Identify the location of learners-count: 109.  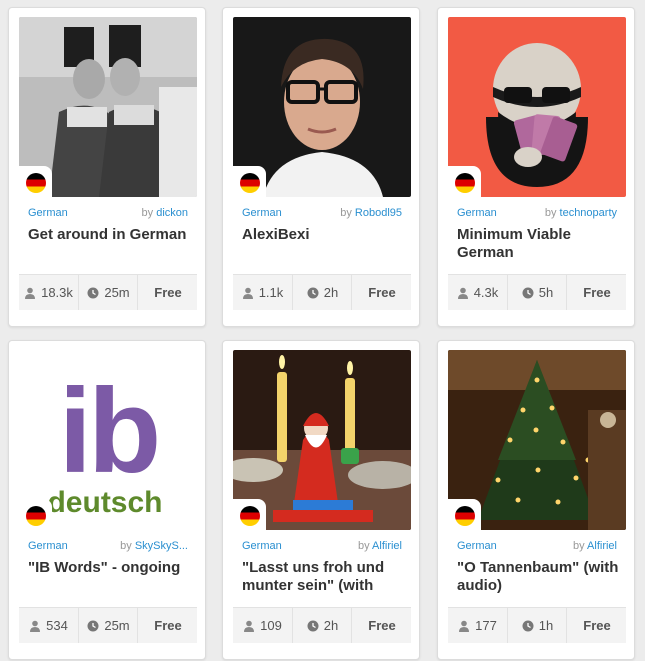
(262, 625).